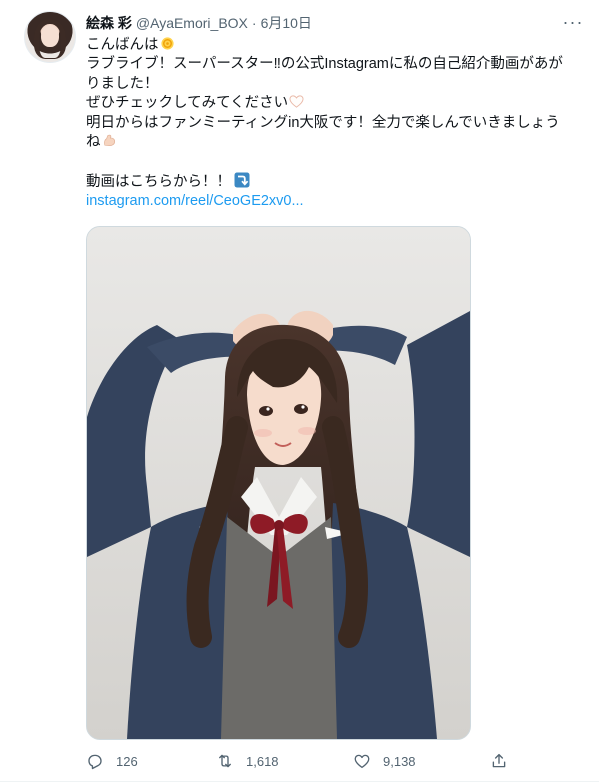 Image resolution: width=599 pixels, height=782 pixels. What do you see at coordinates (167, 43) in the screenshot?
I see `dizzy-emoji-icon` at bounding box center [167, 43].